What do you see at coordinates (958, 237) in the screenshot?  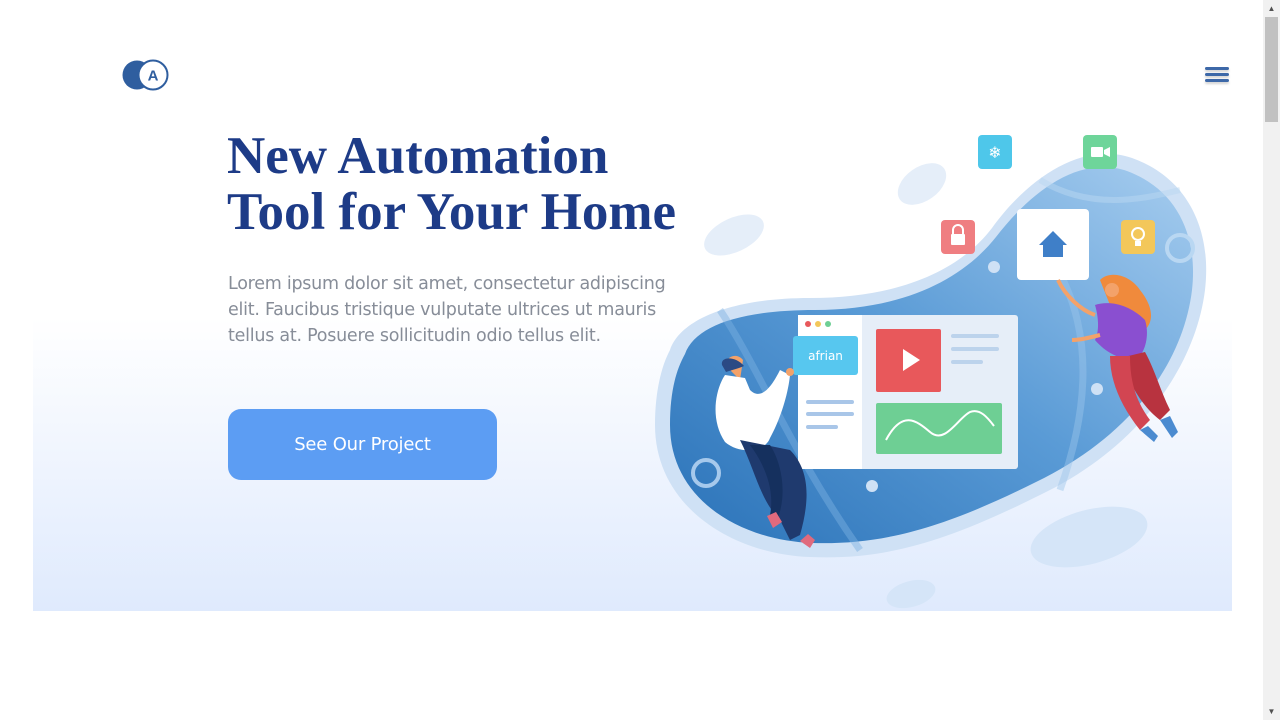 I see `lock-icon` at bounding box center [958, 237].